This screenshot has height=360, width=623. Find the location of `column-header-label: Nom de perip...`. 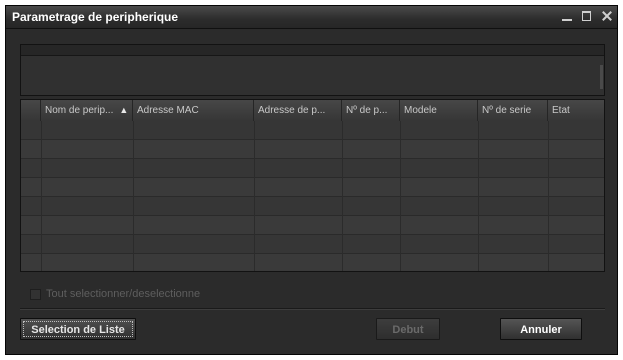

column-header-label: Nom de perip... is located at coordinates (79, 110).